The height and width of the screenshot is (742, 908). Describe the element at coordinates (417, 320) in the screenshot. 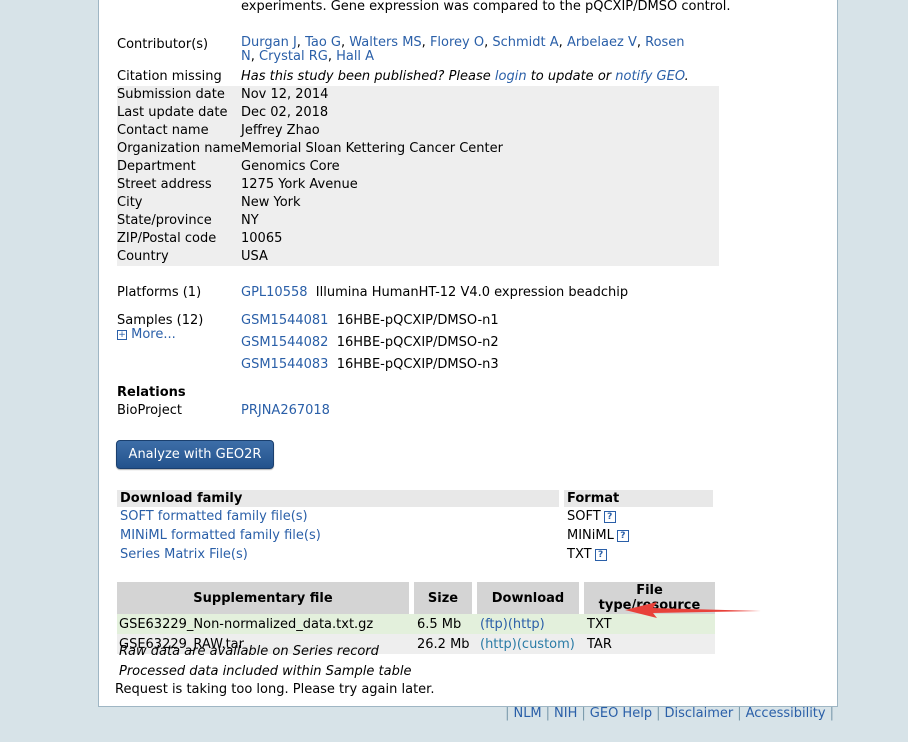

I see `sample-desc: 16HBE-pQCXIP/DMSO-n1` at that location.